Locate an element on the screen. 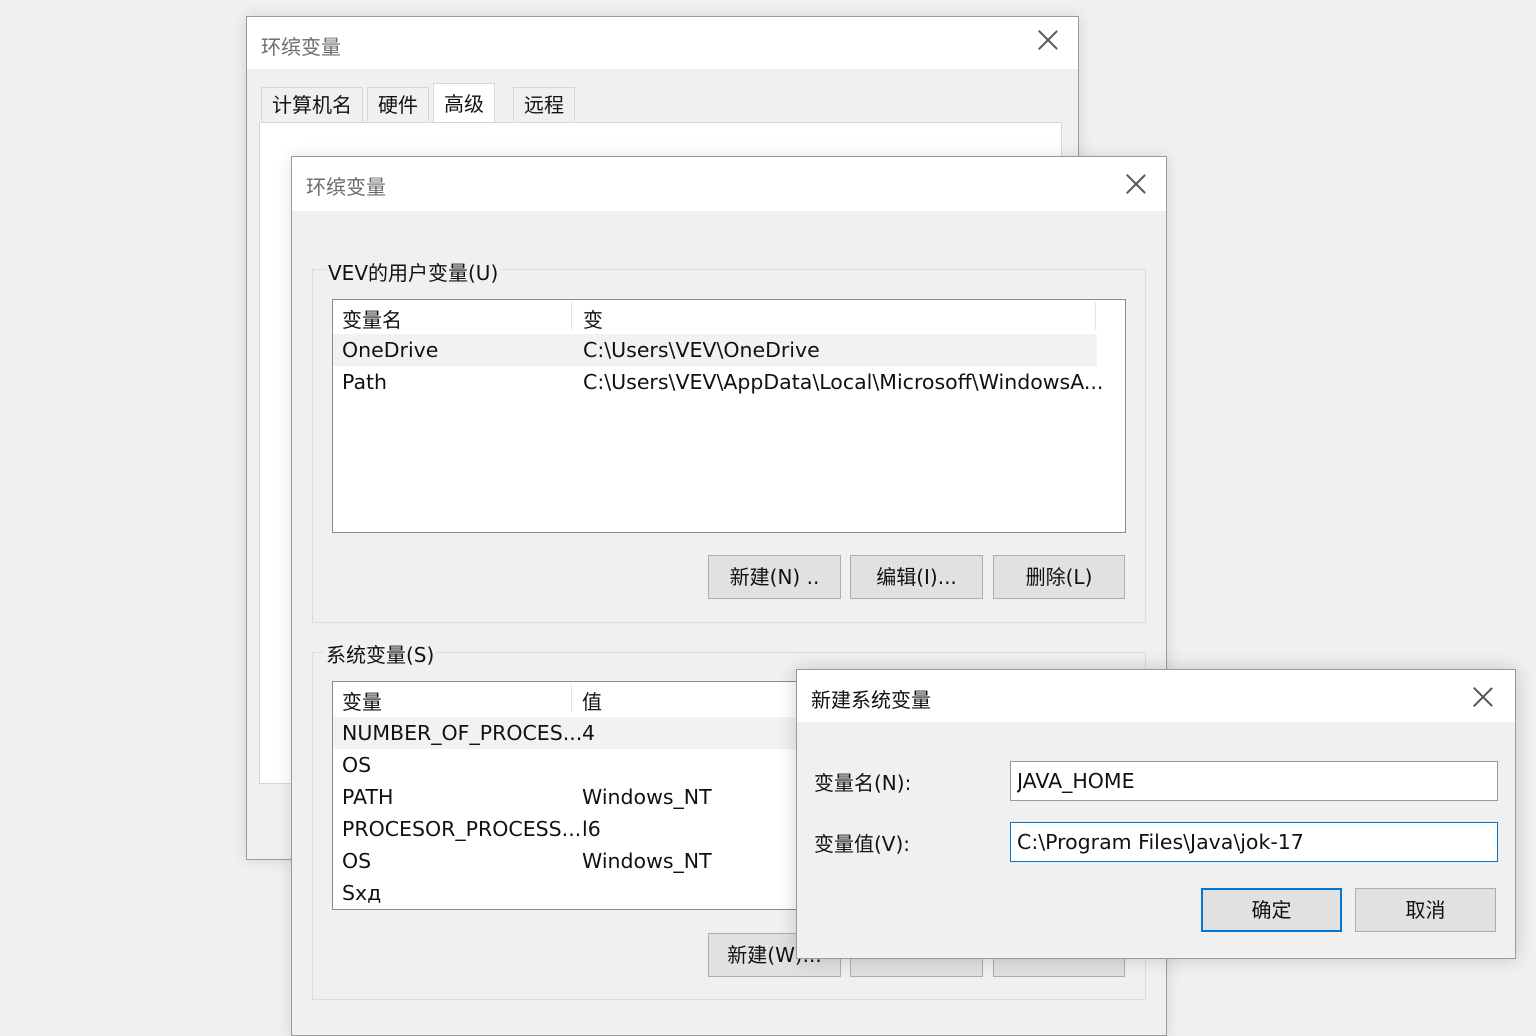  system-variables-label: 系统变量(S) is located at coordinates (380, 653).